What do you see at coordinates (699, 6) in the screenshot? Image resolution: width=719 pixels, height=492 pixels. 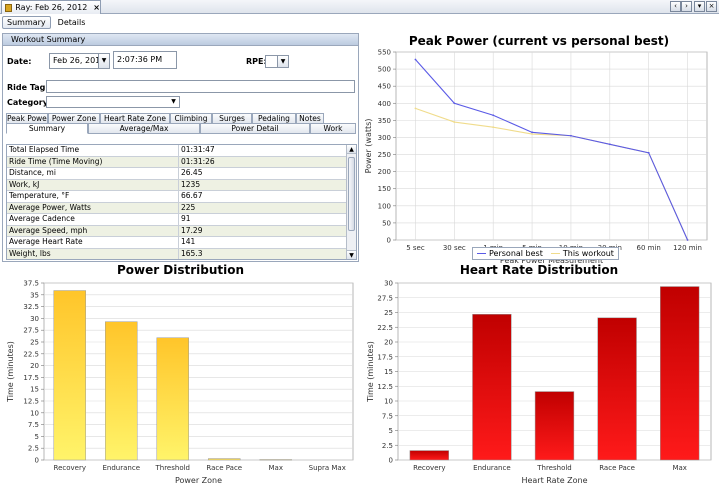 I see `dropdown-icon: ▾` at bounding box center [699, 6].